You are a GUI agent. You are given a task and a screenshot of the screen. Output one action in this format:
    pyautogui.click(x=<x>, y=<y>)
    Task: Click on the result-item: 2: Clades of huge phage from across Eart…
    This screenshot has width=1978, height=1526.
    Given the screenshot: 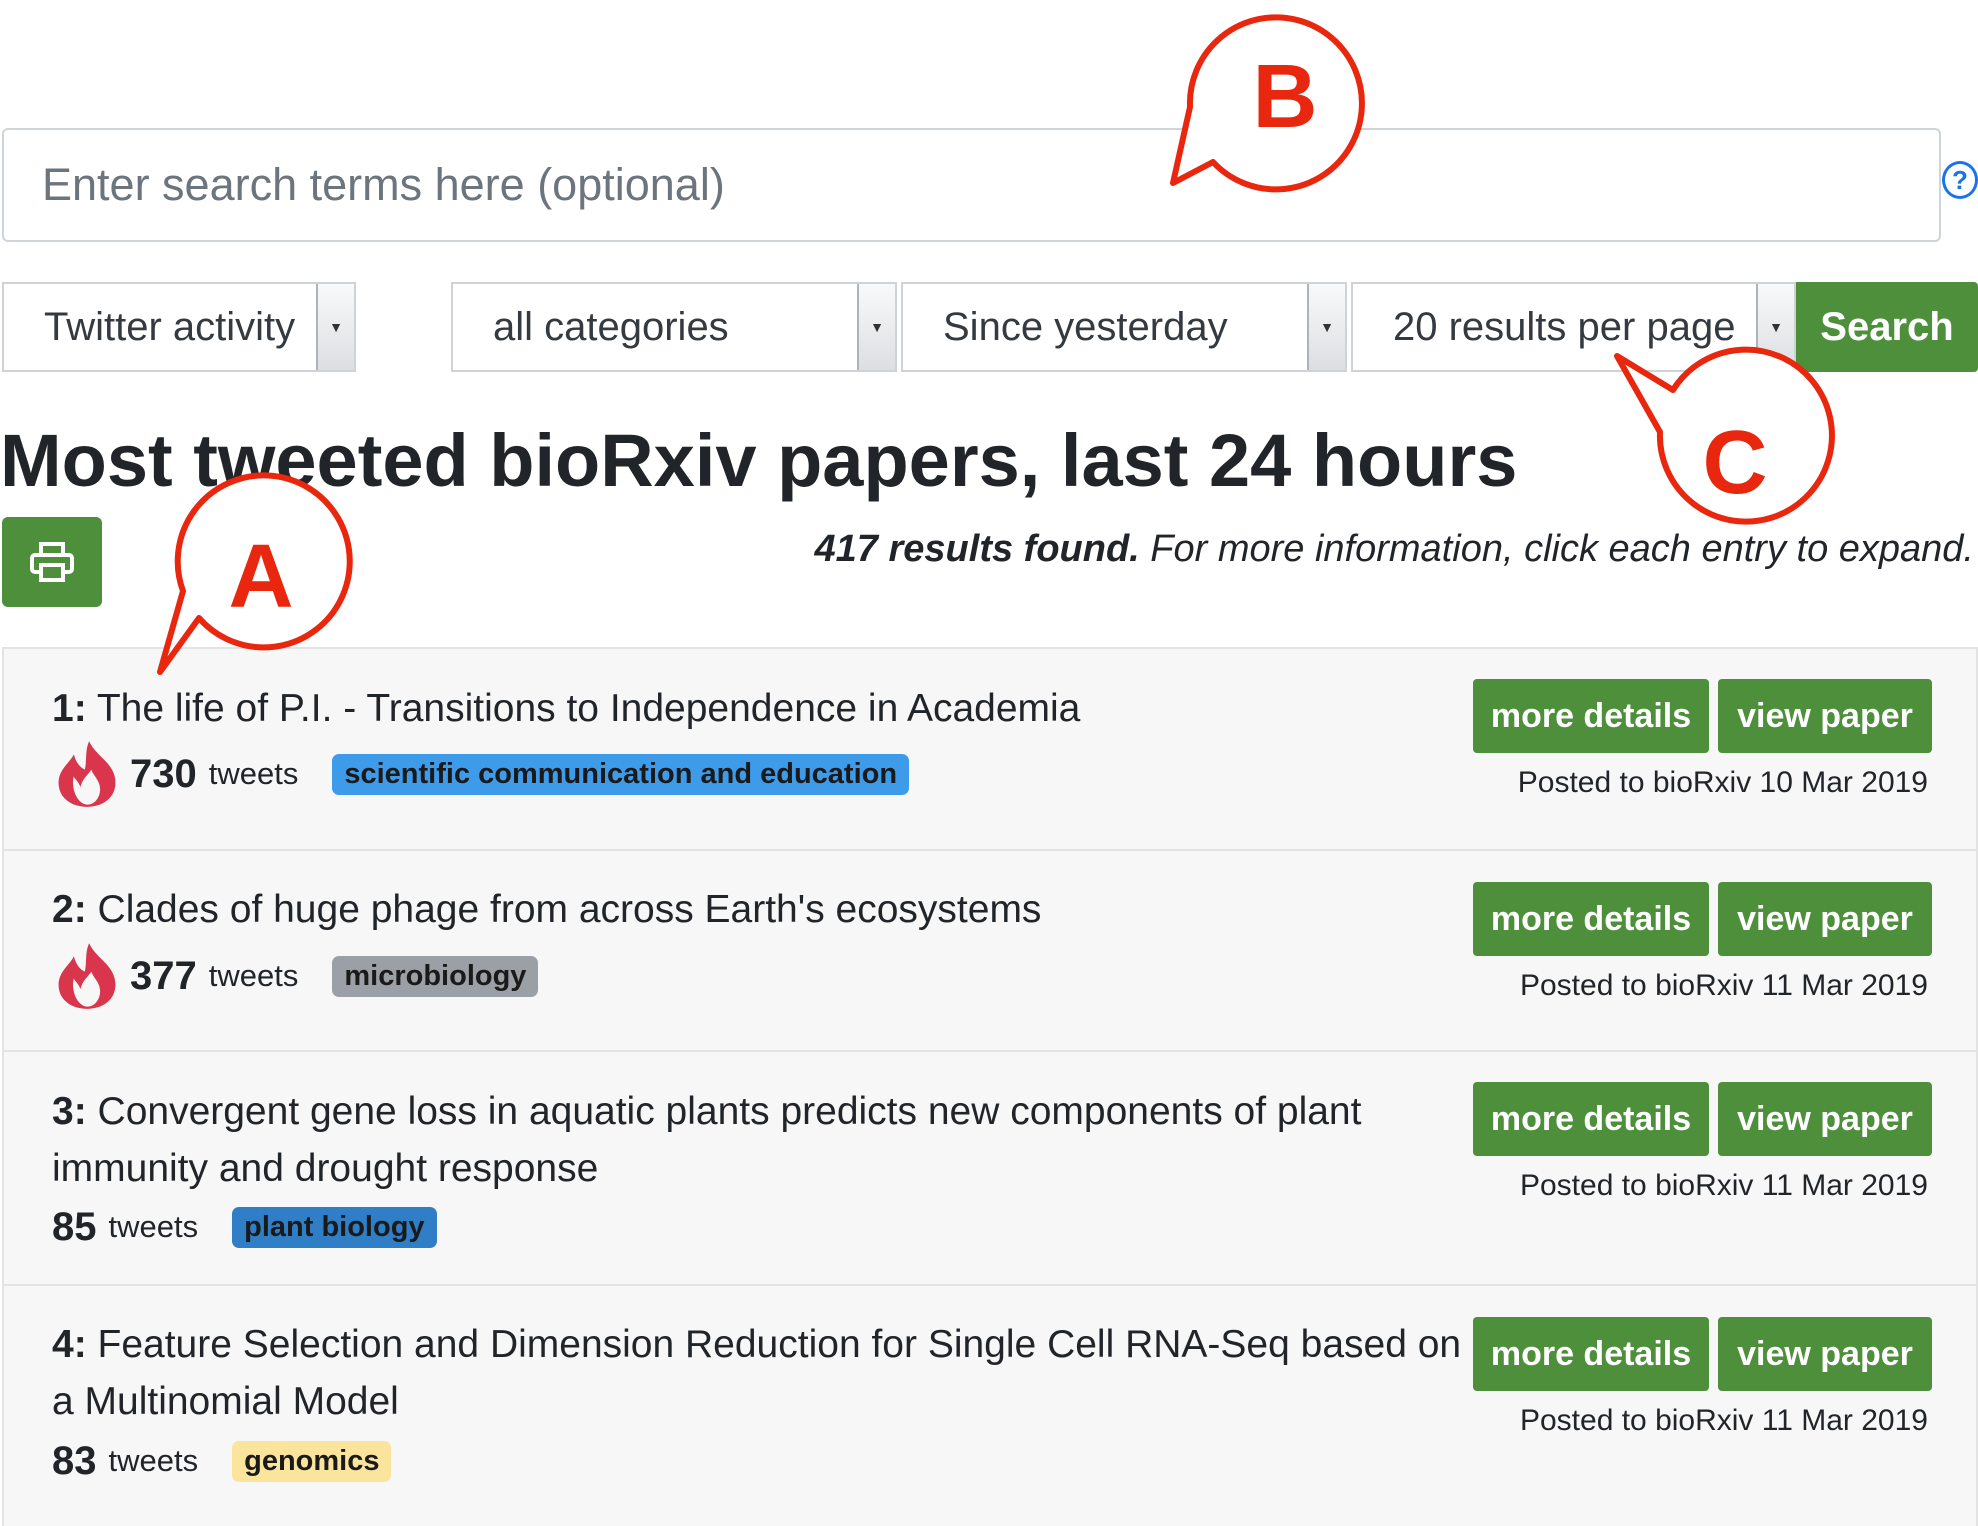 What is the action you would take?
    pyautogui.click(x=990, y=949)
    